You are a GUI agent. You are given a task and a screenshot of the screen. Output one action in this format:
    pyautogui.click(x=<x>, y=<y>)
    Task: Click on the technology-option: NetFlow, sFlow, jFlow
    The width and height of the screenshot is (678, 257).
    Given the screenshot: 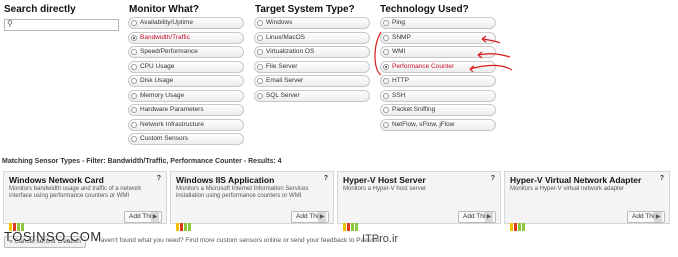 What is the action you would take?
    pyautogui.click(x=438, y=124)
    